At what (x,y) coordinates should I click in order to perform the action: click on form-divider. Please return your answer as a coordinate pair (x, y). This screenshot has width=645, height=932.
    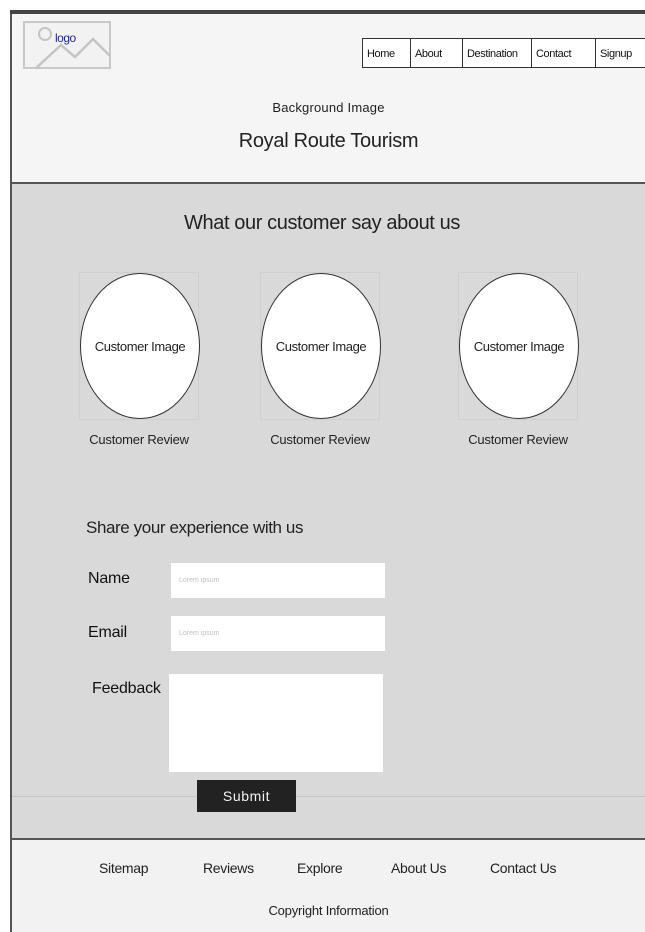
    Looking at the image, I should click on (328, 796).